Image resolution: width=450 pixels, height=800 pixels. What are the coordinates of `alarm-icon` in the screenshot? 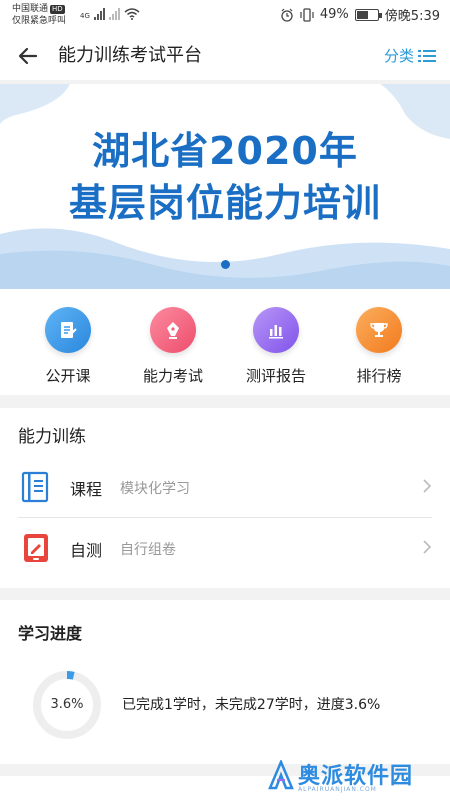 It's located at (287, 15).